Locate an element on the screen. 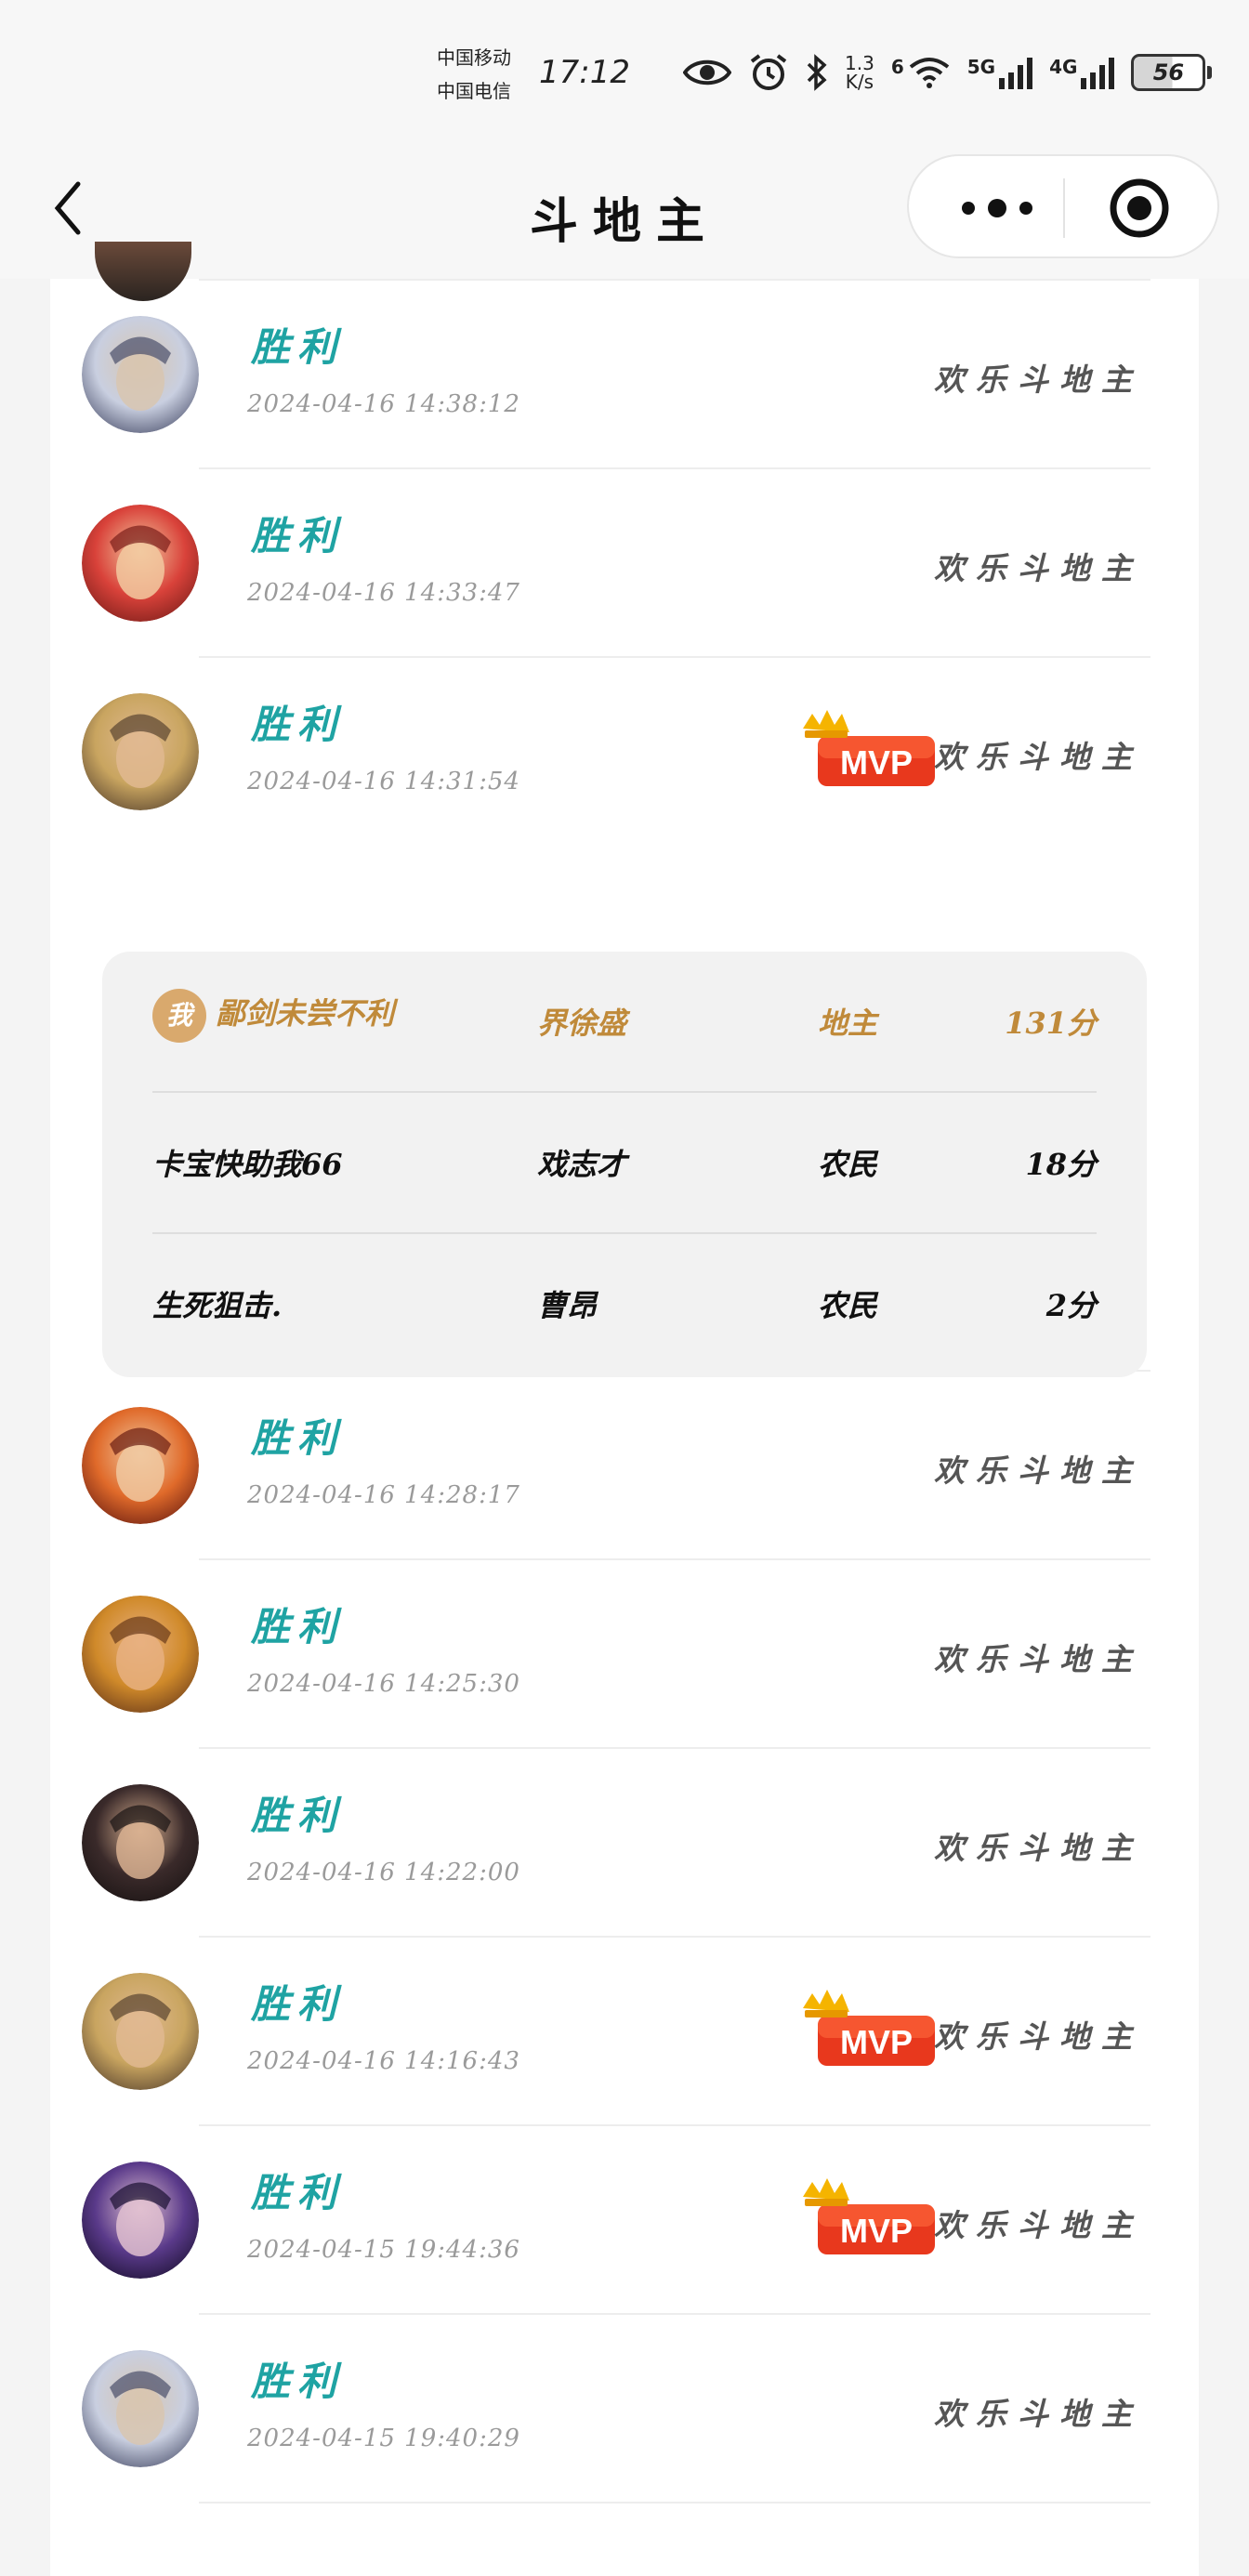  net-speed-unit: K/s is located at coordinates (859, 82).